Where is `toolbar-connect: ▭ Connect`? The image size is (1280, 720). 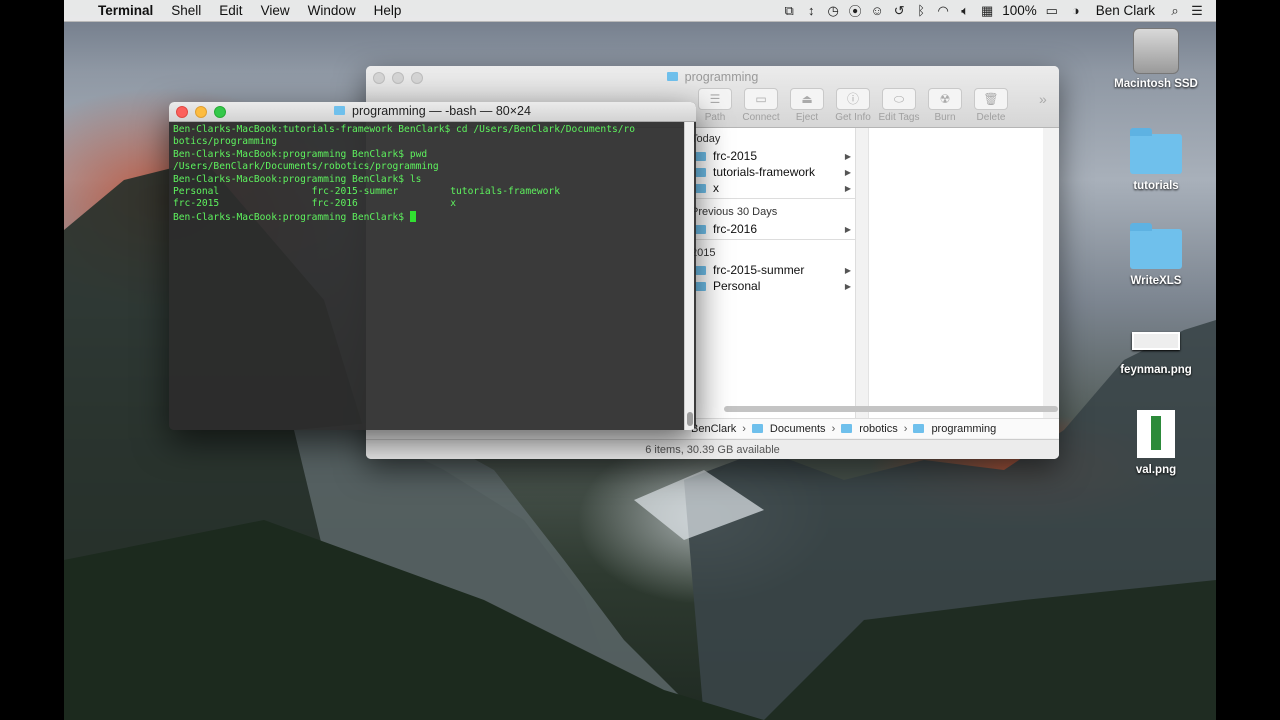
toolbar-connect: ▭ Connect is located at coordinates (761, 105).